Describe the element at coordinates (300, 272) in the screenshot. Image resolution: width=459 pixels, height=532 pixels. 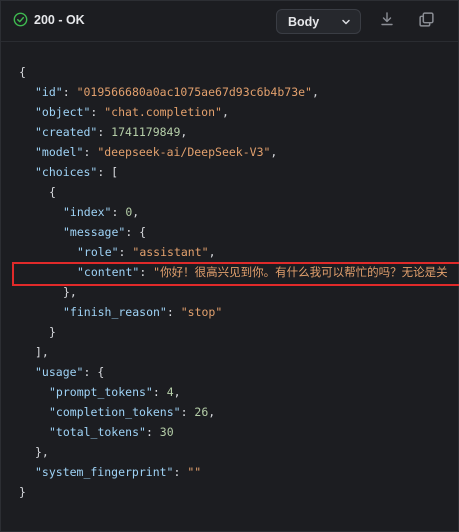
I see `content-value: "你好！很高兴见到你。有什么我可以帮忙的吗？无论是关` at that location.